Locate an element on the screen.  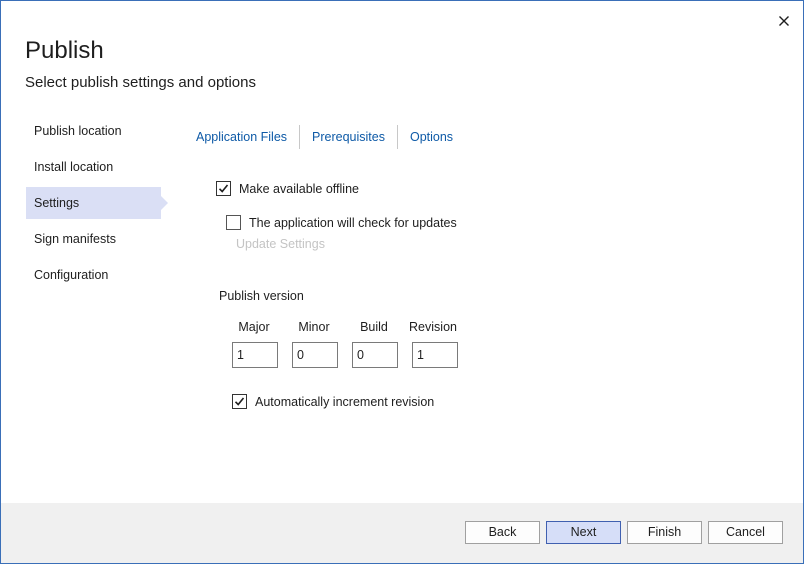
revision-input is located at coordinates (435, 355).